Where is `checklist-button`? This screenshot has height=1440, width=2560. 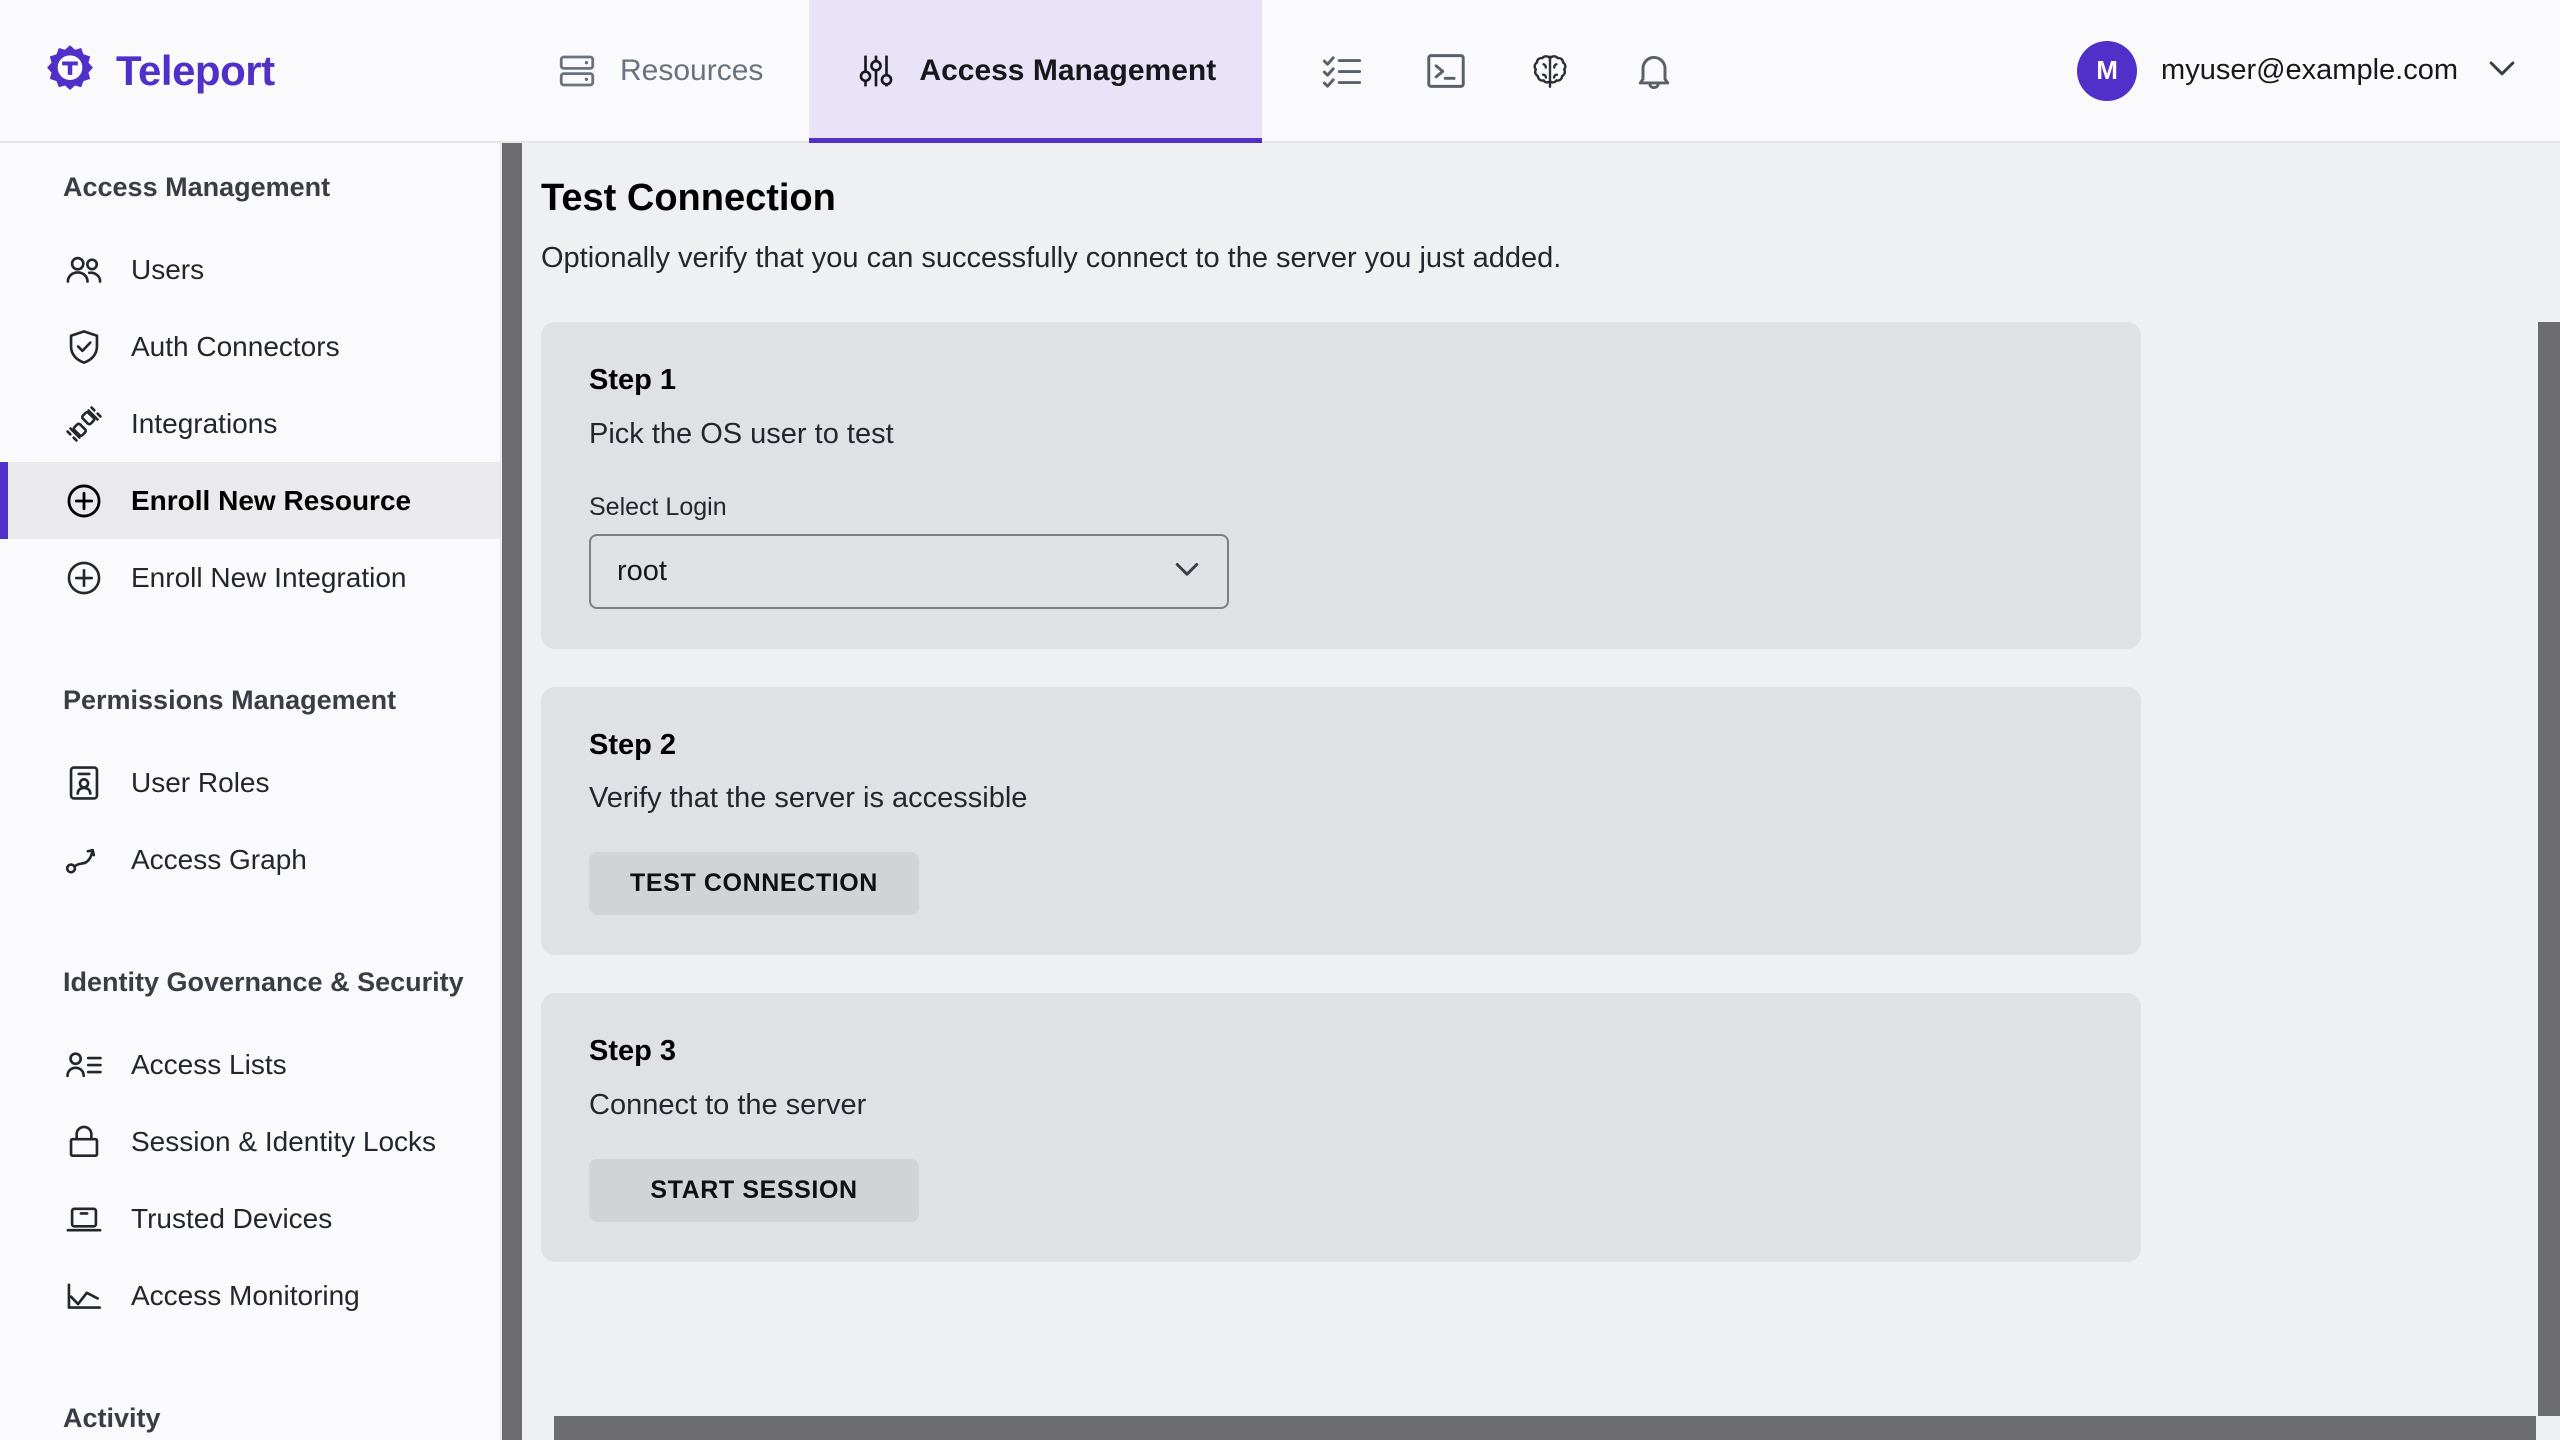 checklist-button is located at coordinates (1342, 71).